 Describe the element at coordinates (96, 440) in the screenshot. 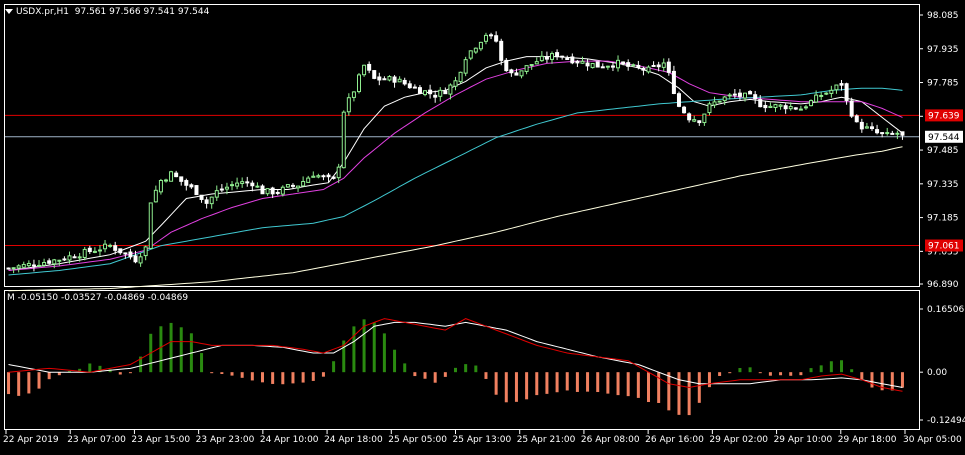

I see `time-tick-label: 23 Apr 07:00` at that location.